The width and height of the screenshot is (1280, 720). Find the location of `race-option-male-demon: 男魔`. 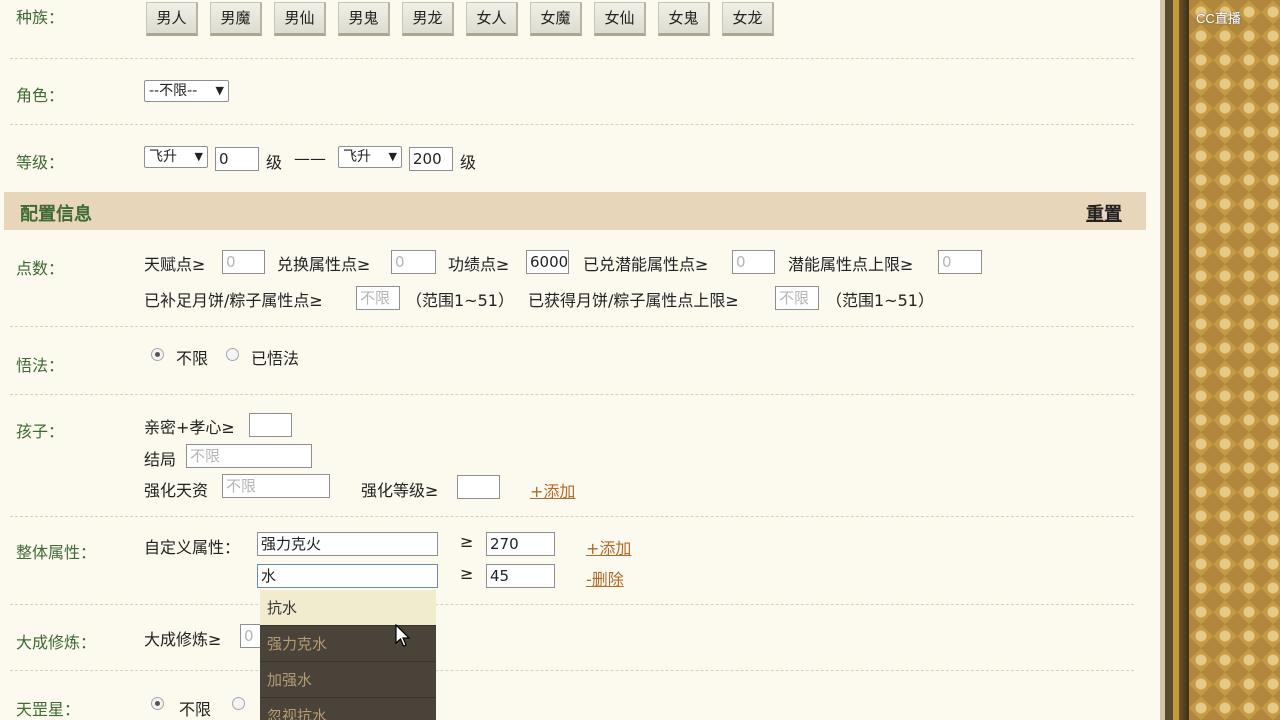

race-option-male-demon: 男魔 is located at coordinates (236, 19).